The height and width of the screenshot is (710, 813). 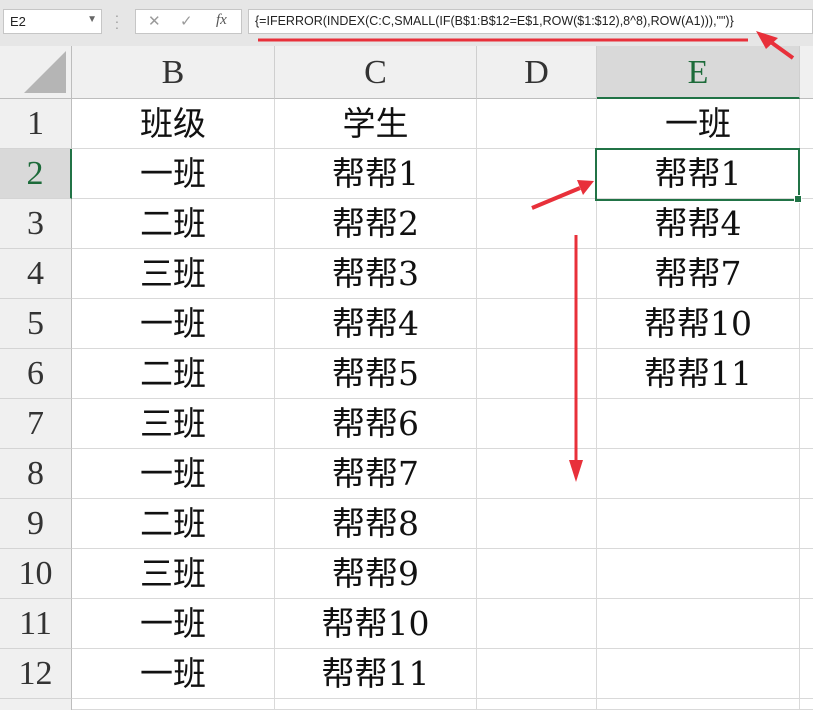 I want to click on arrow-to-formula-icon, so click(x=775, y=45).